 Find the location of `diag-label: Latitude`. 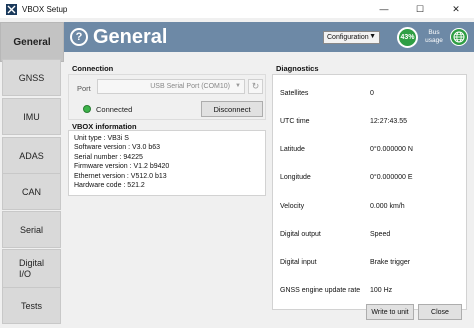

diag-label: Latitude is located at coordinates (292, 149).